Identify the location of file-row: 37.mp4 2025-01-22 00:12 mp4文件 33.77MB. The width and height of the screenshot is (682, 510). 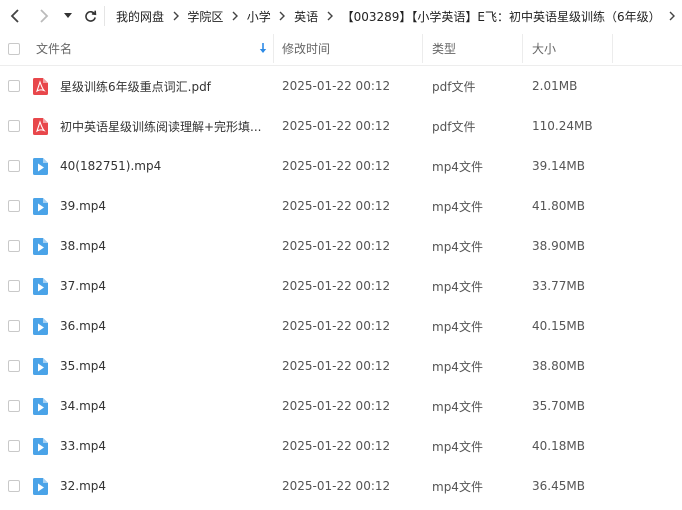
(341, 286).